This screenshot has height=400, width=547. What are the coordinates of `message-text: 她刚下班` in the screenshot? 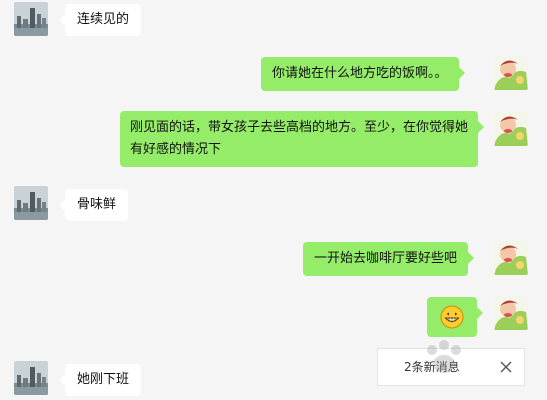 It's located at (103, 379).